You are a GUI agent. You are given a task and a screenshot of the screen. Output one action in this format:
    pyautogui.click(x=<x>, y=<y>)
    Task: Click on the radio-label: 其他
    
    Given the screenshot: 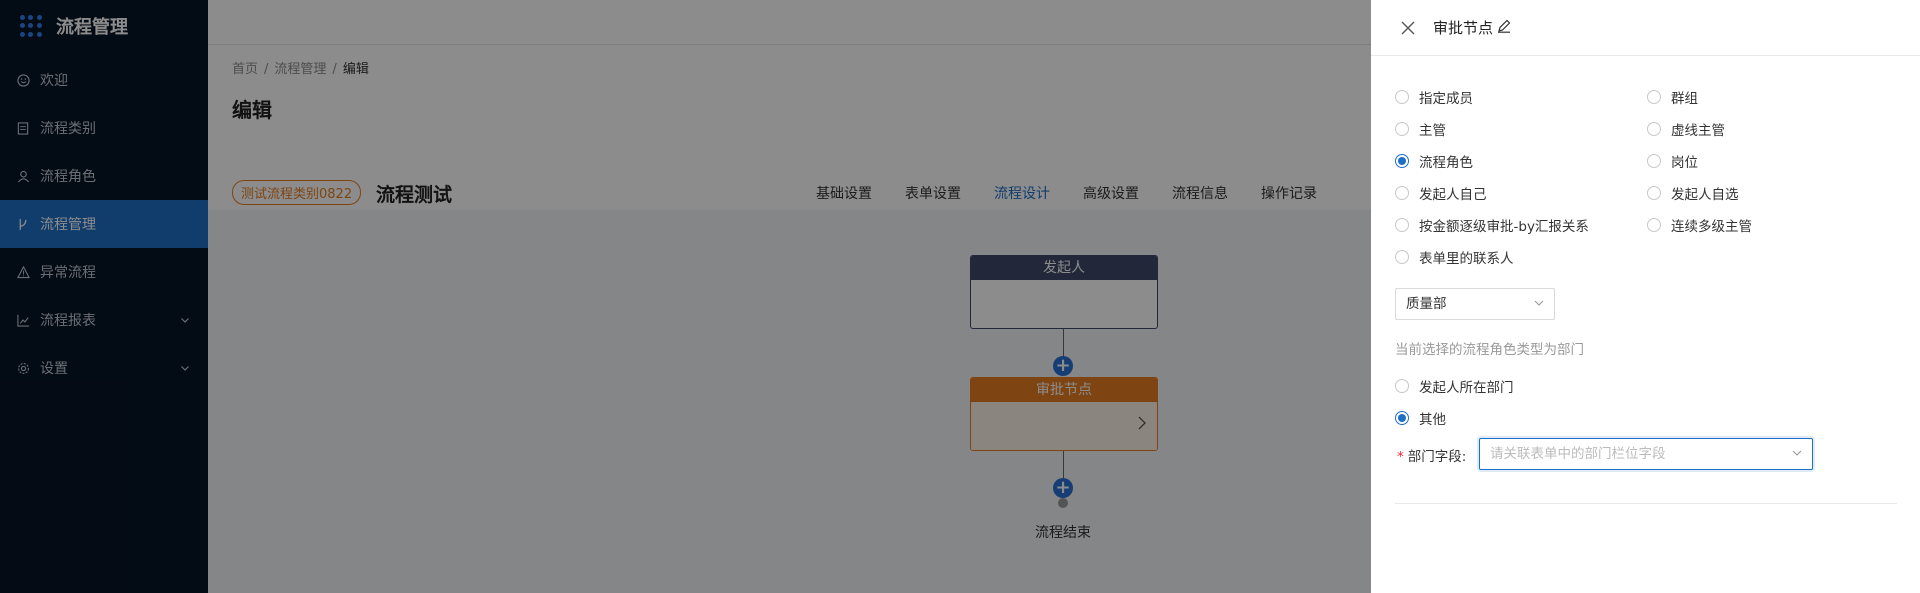 What is the action you would take?
    pyautogui.click(x=1432, y=420)
    